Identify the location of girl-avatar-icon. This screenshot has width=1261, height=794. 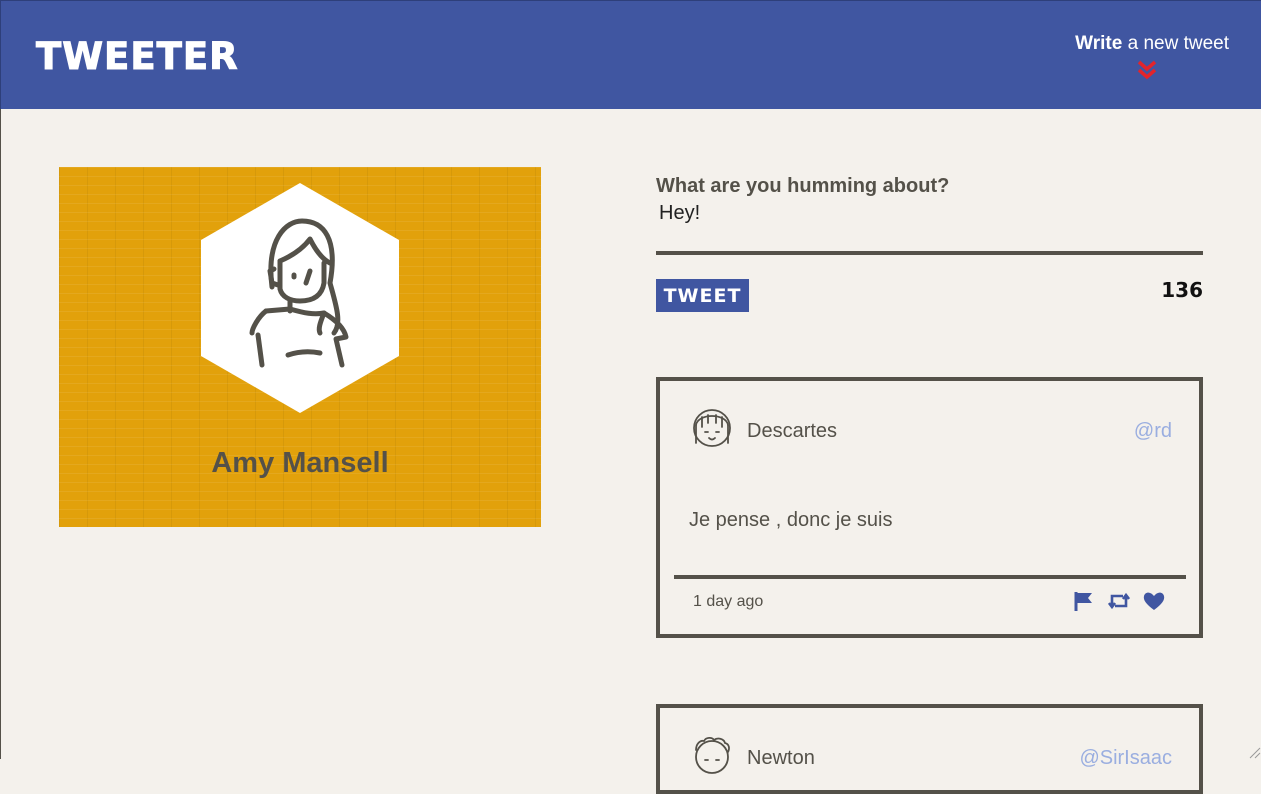
(712, 428).